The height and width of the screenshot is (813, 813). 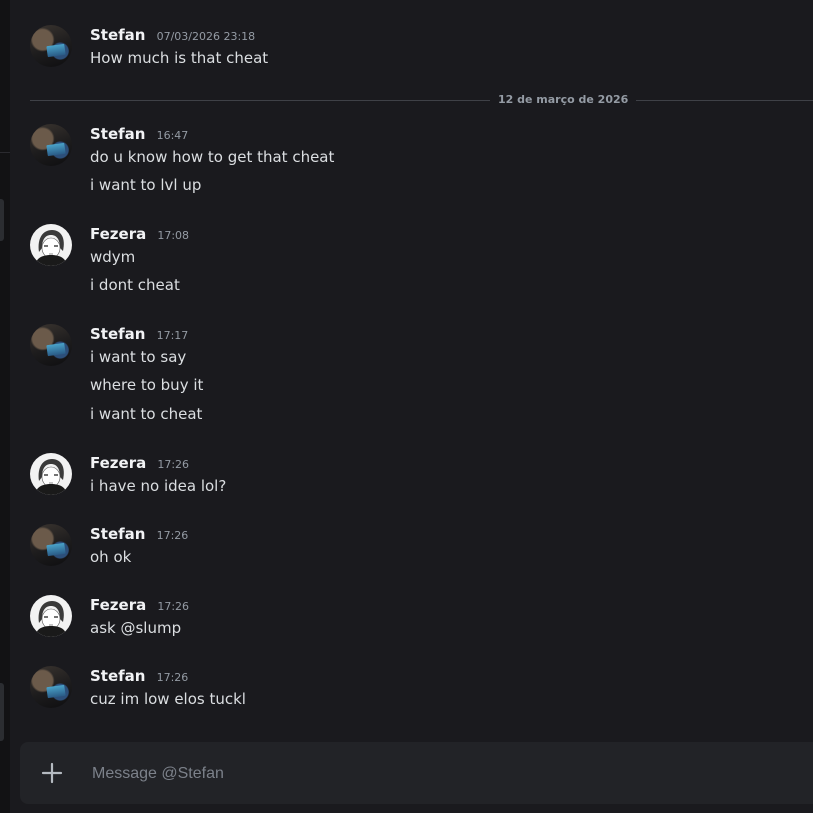 I want to click on message-composer, so click(x=416, y=773).